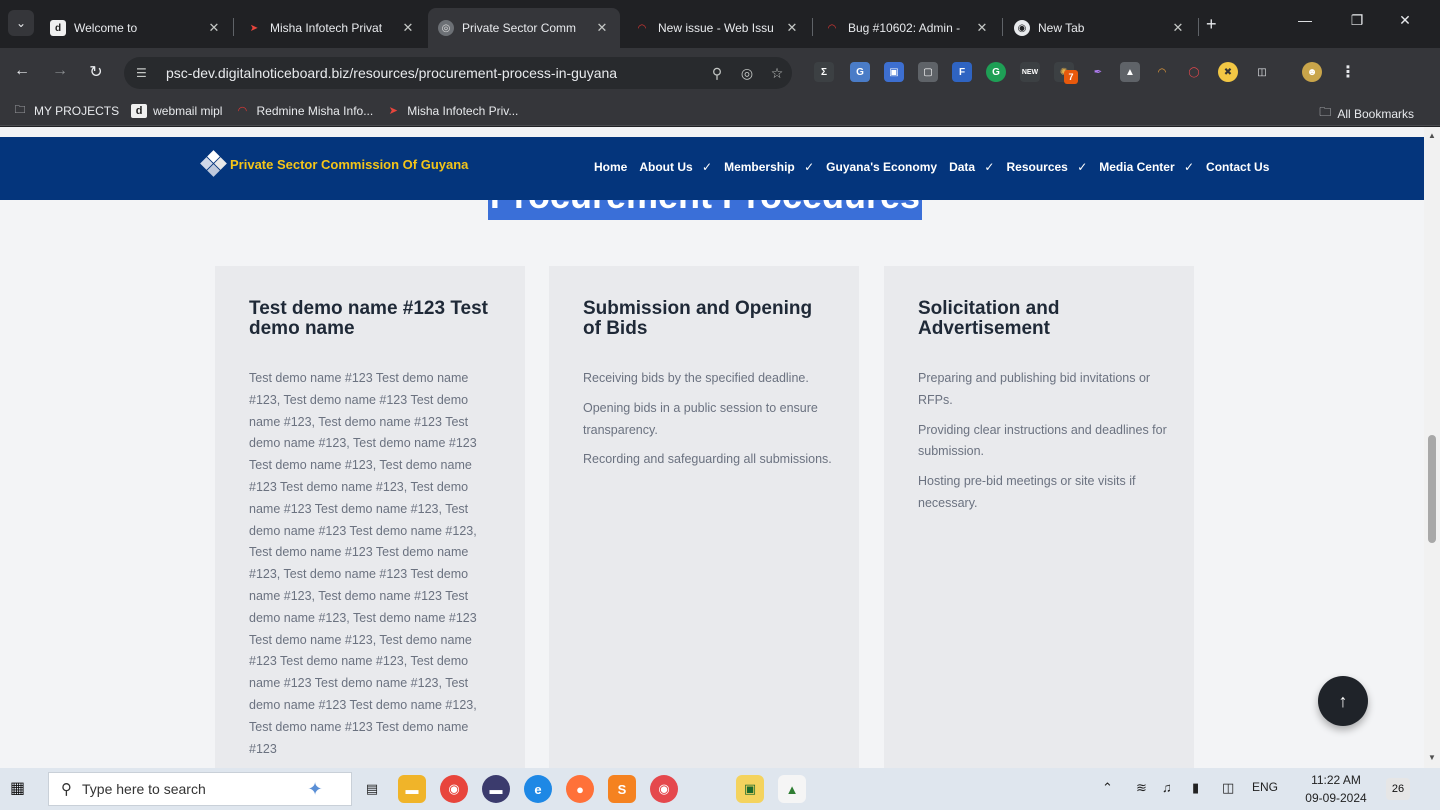 This screenshot has width=1440, height=810. What do you see at coordinates (1130, 72) in the screenshot?
I see `cursor-extension-icon: ▲` at bounding box center [1130, 72].